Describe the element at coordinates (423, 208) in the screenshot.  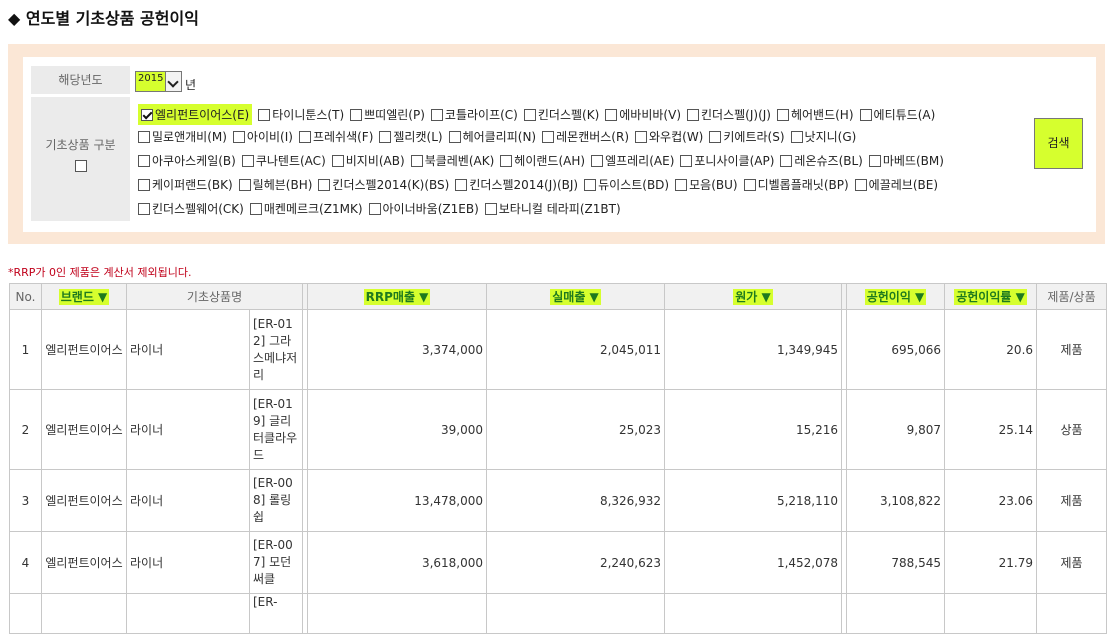
I see `category-option: 아이너바움(Z1EB)` at that location.